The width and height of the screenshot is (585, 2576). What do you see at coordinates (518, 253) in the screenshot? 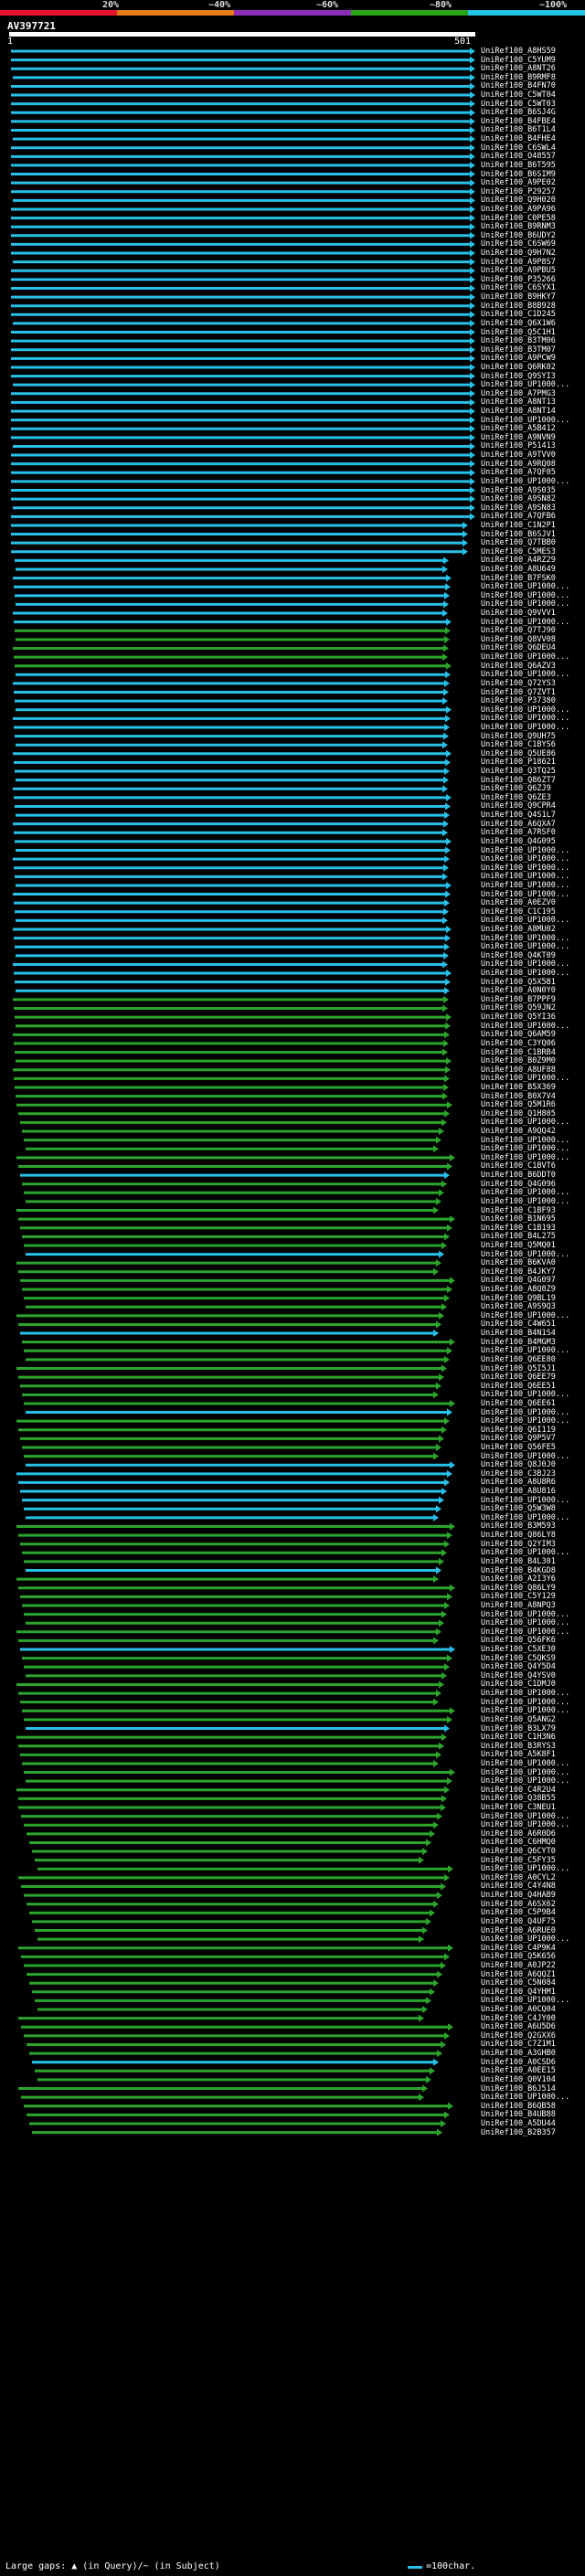
I see `hit-label: UniRef100_Q9H7N2` at bounding box center [518, 253].